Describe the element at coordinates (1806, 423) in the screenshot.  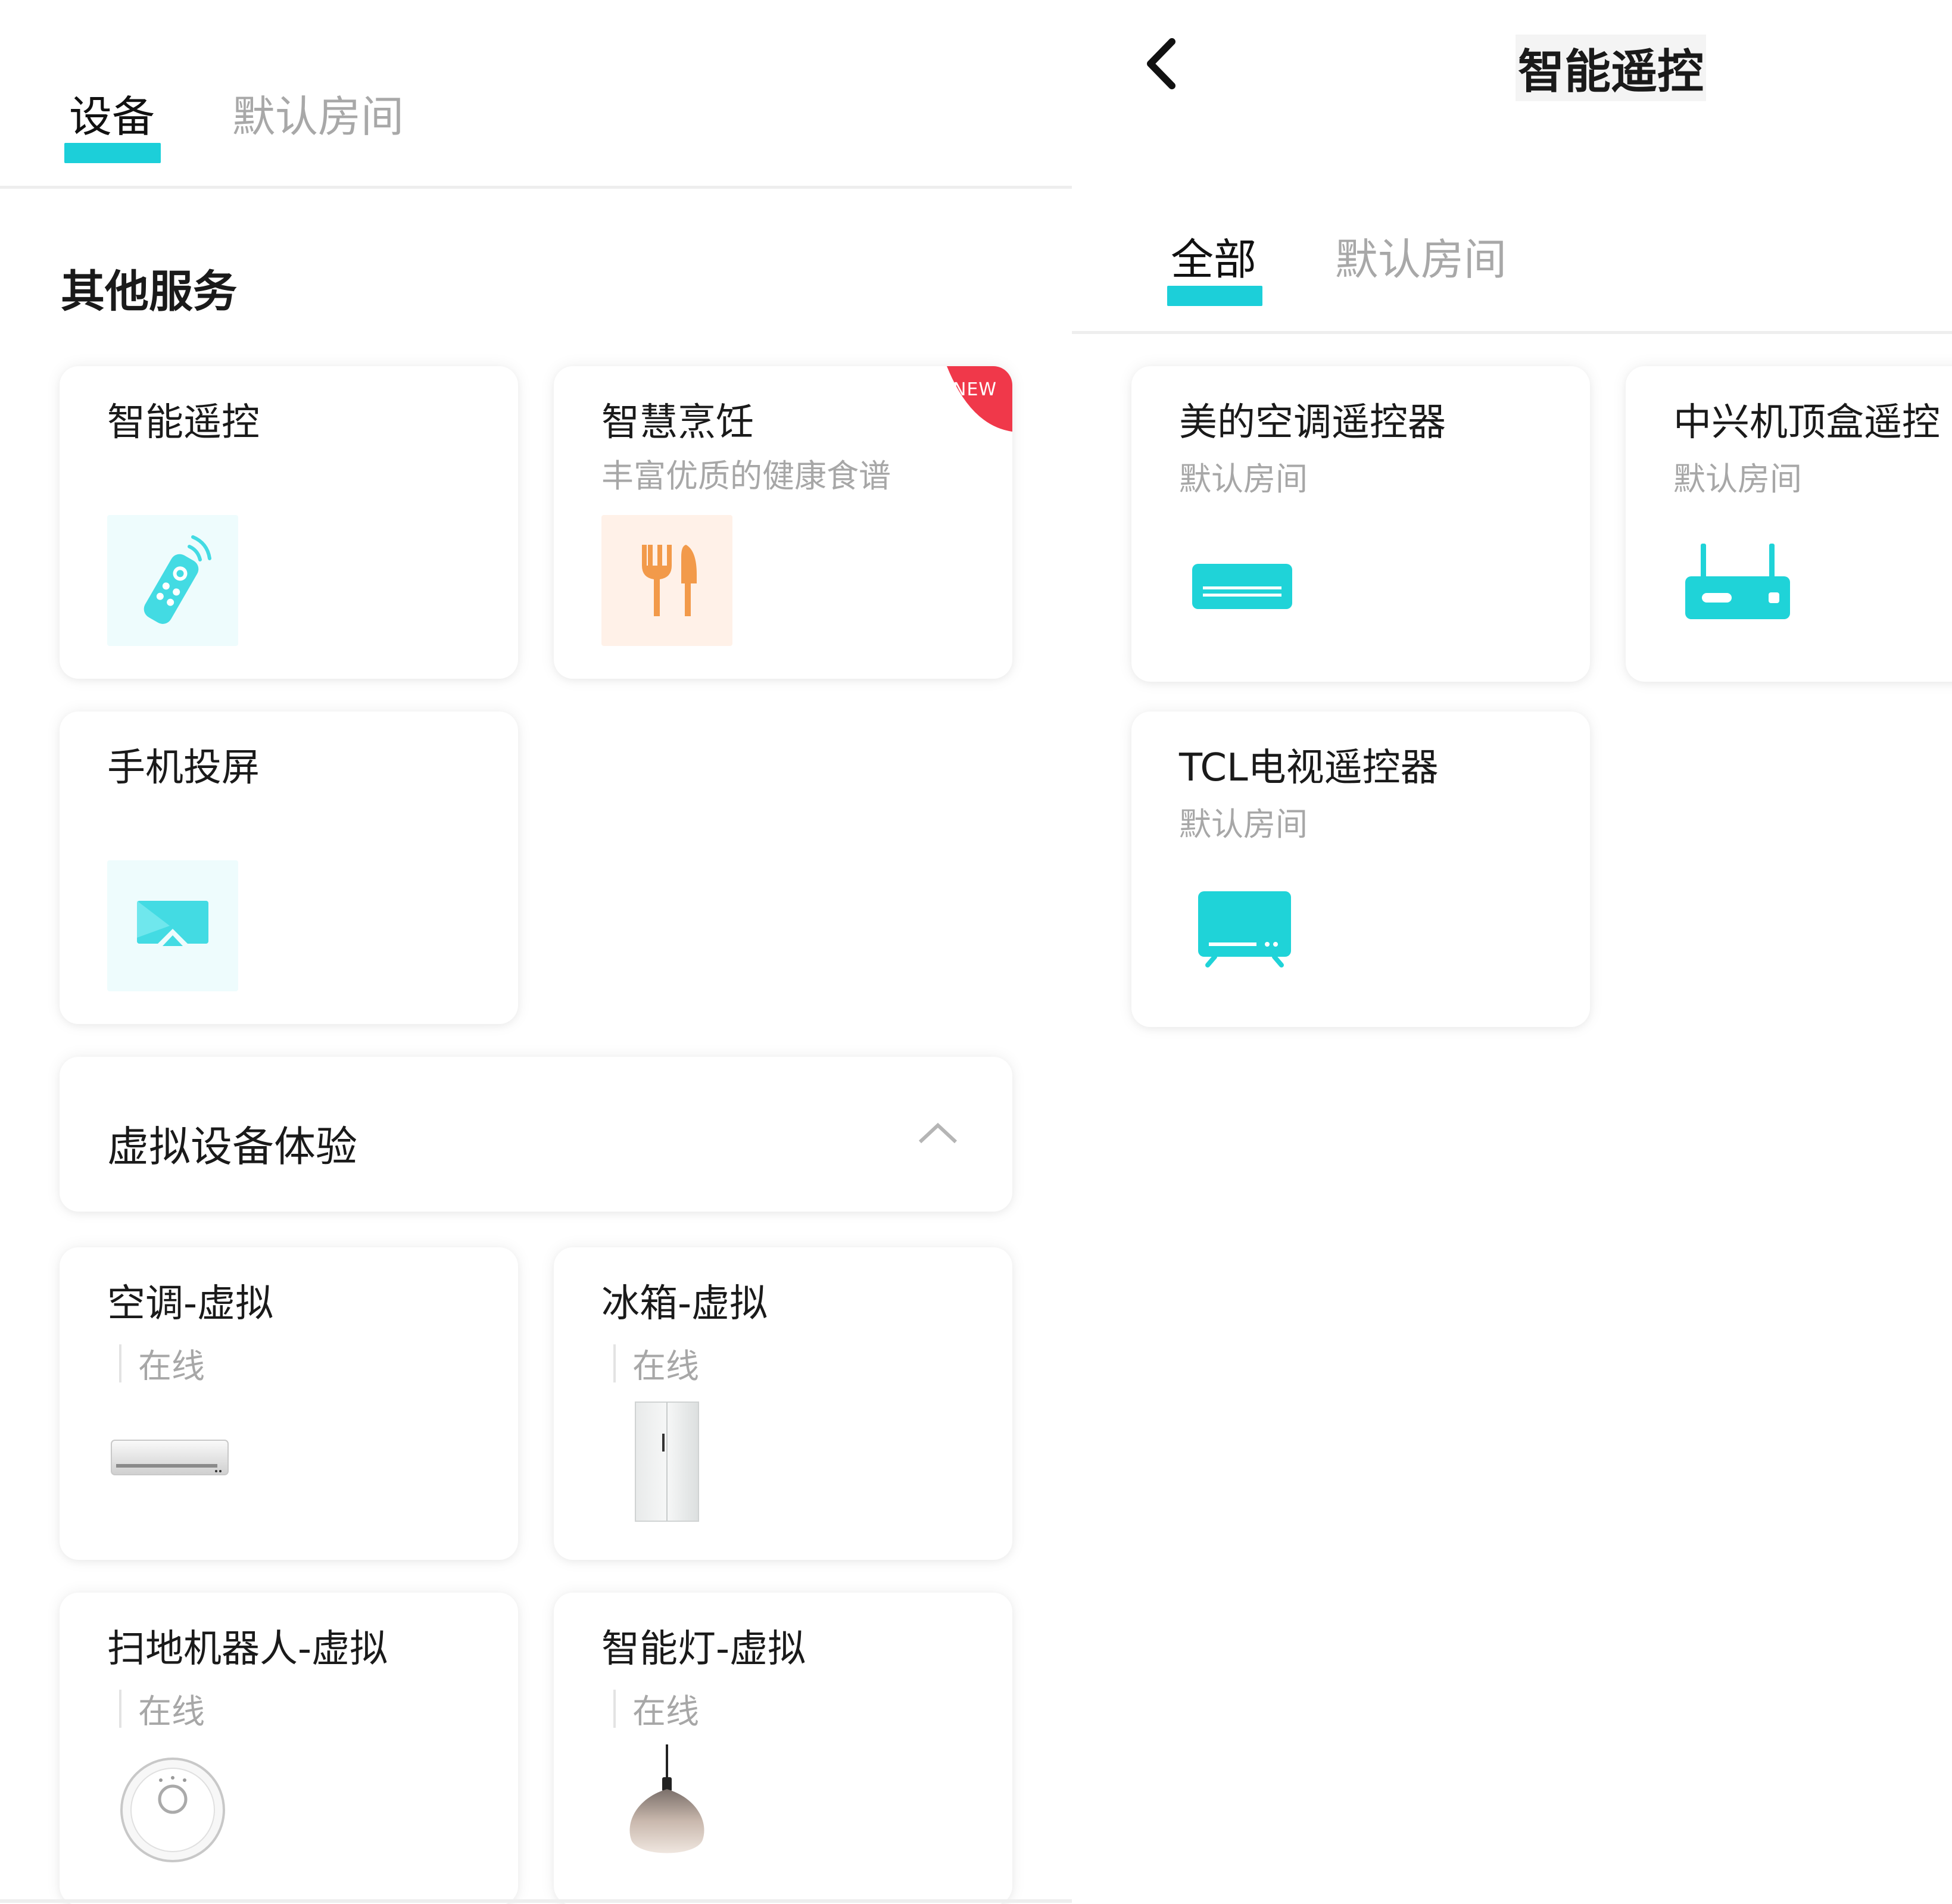
I see `card-title: 中兴机顶盒遥控` at that location.